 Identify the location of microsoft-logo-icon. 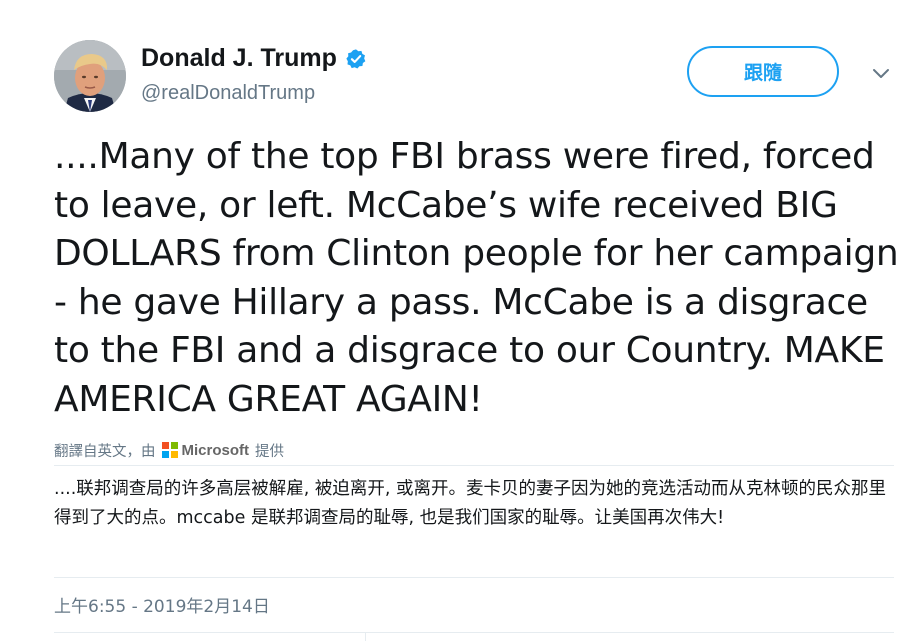
(169, 450).